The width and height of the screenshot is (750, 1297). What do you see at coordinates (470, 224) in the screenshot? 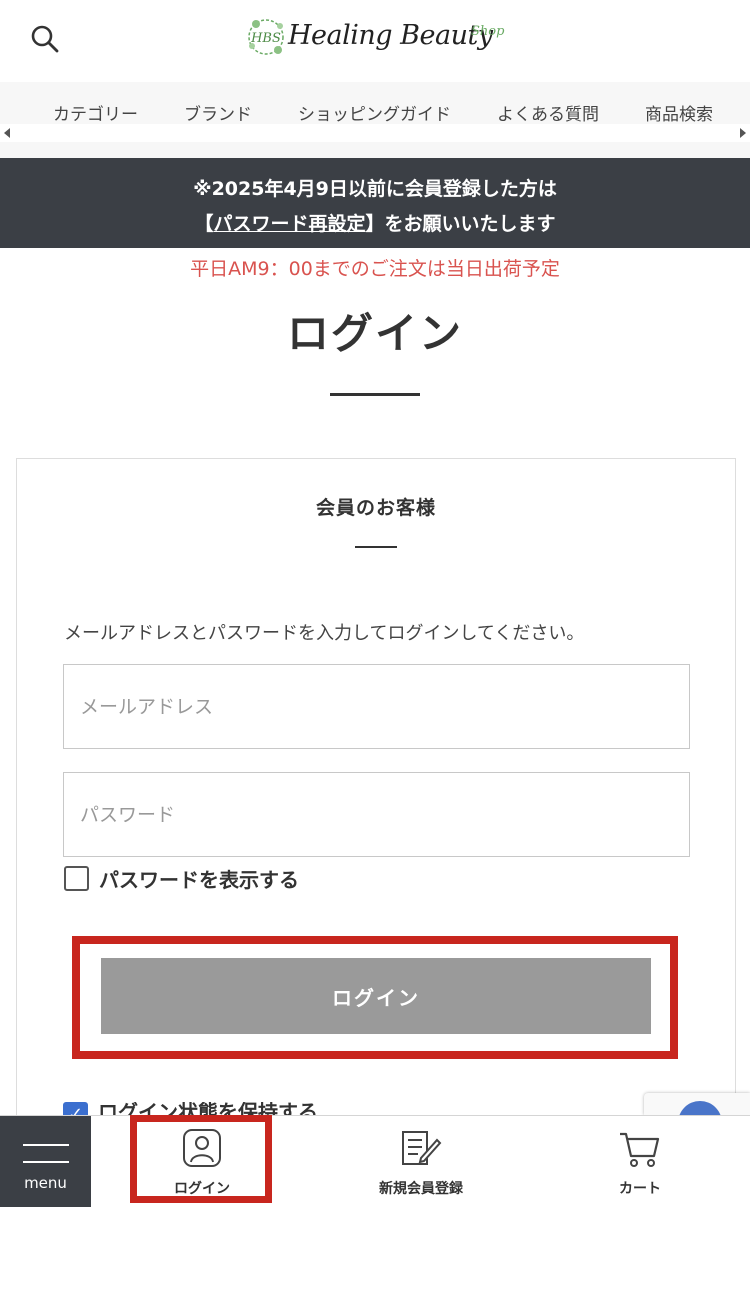
I see `notice-line-2-text: をお願いいたします` at bounding box center [470, 224].